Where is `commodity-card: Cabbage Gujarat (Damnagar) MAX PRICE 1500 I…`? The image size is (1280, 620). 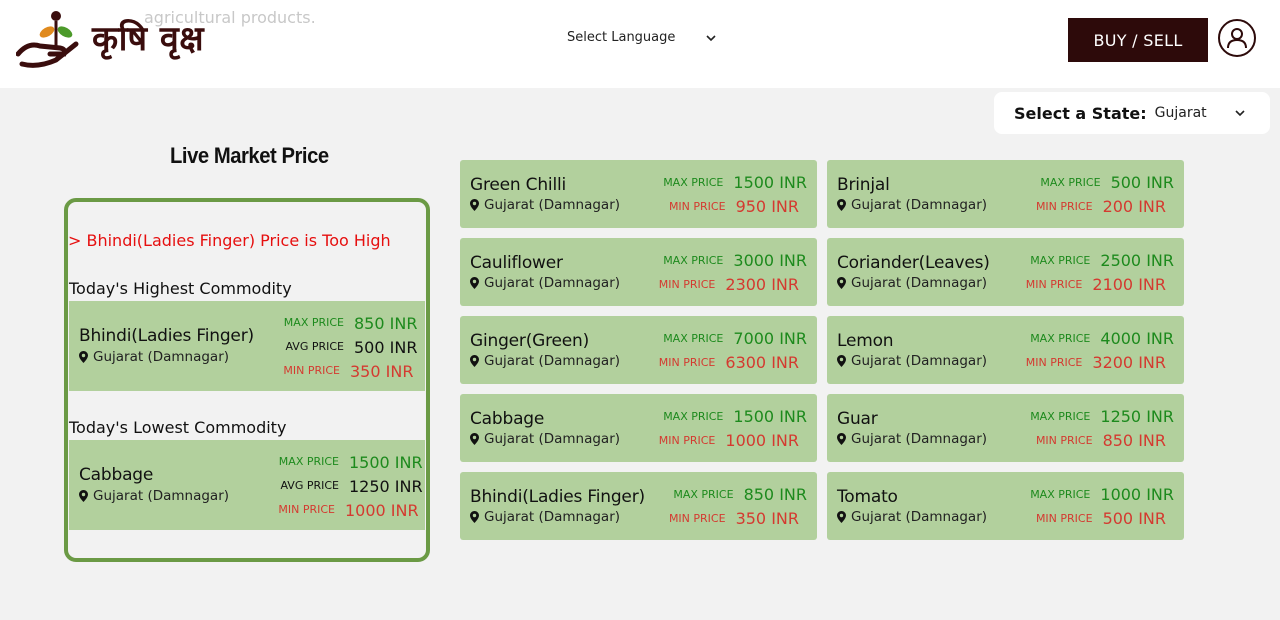
commodity-card: Cabbage Gujarat (Damnagar) MAX PRICE 1500 I… is located at coordinates (638, 428).